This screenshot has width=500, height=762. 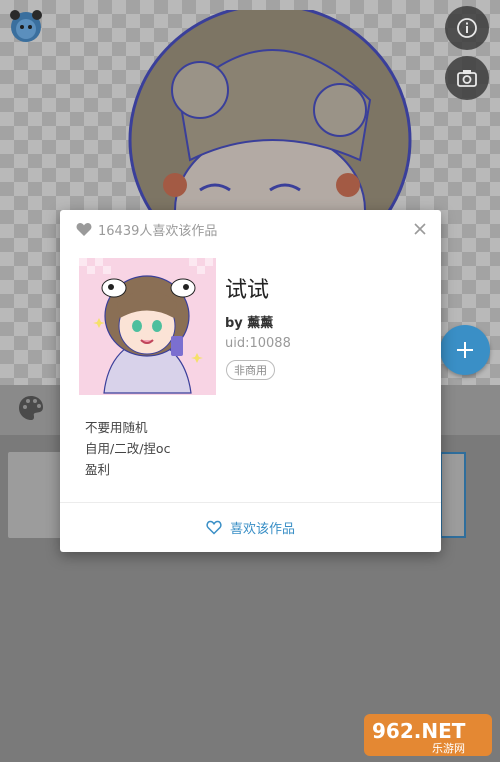 I want to click on svg-text: 乐游网, so click(x=448, y=748).